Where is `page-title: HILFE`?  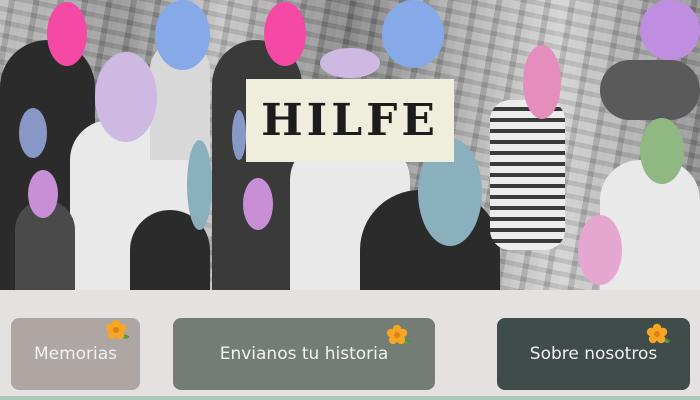
page-title: HILFE is located at coordinates (350, 120).